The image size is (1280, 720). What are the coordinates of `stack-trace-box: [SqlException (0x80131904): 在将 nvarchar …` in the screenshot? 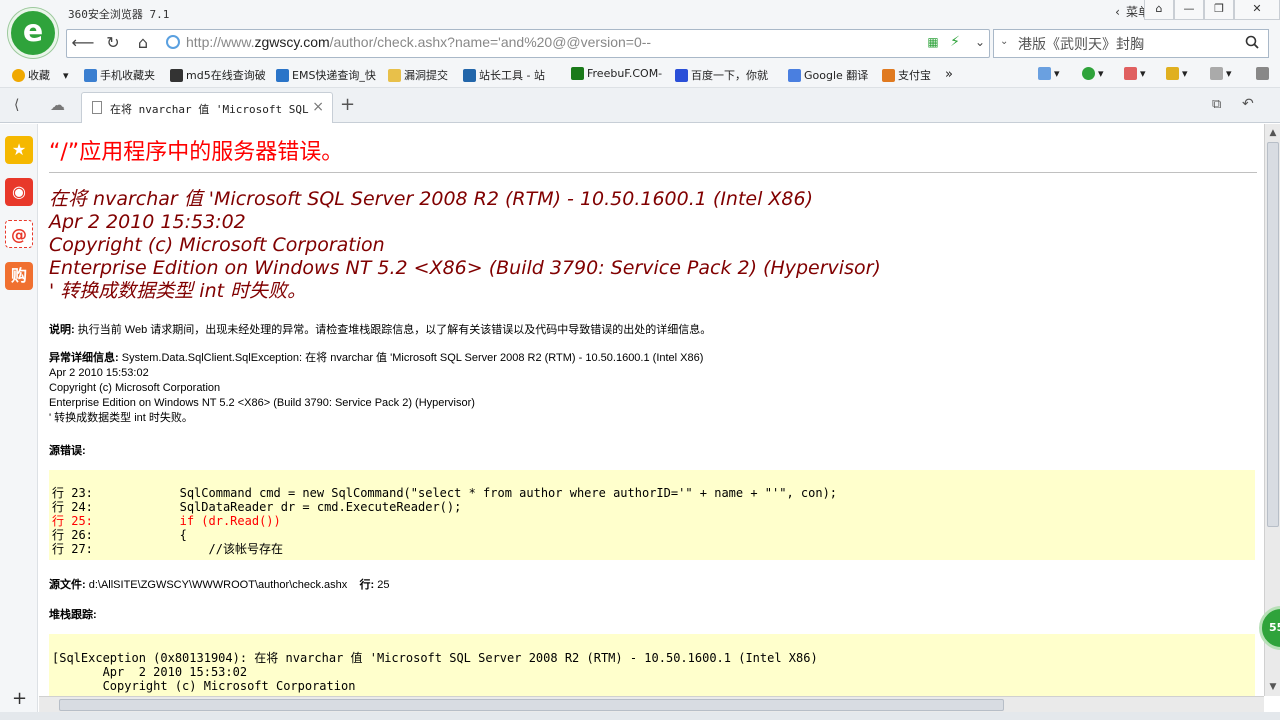 It's located at (652, 665).